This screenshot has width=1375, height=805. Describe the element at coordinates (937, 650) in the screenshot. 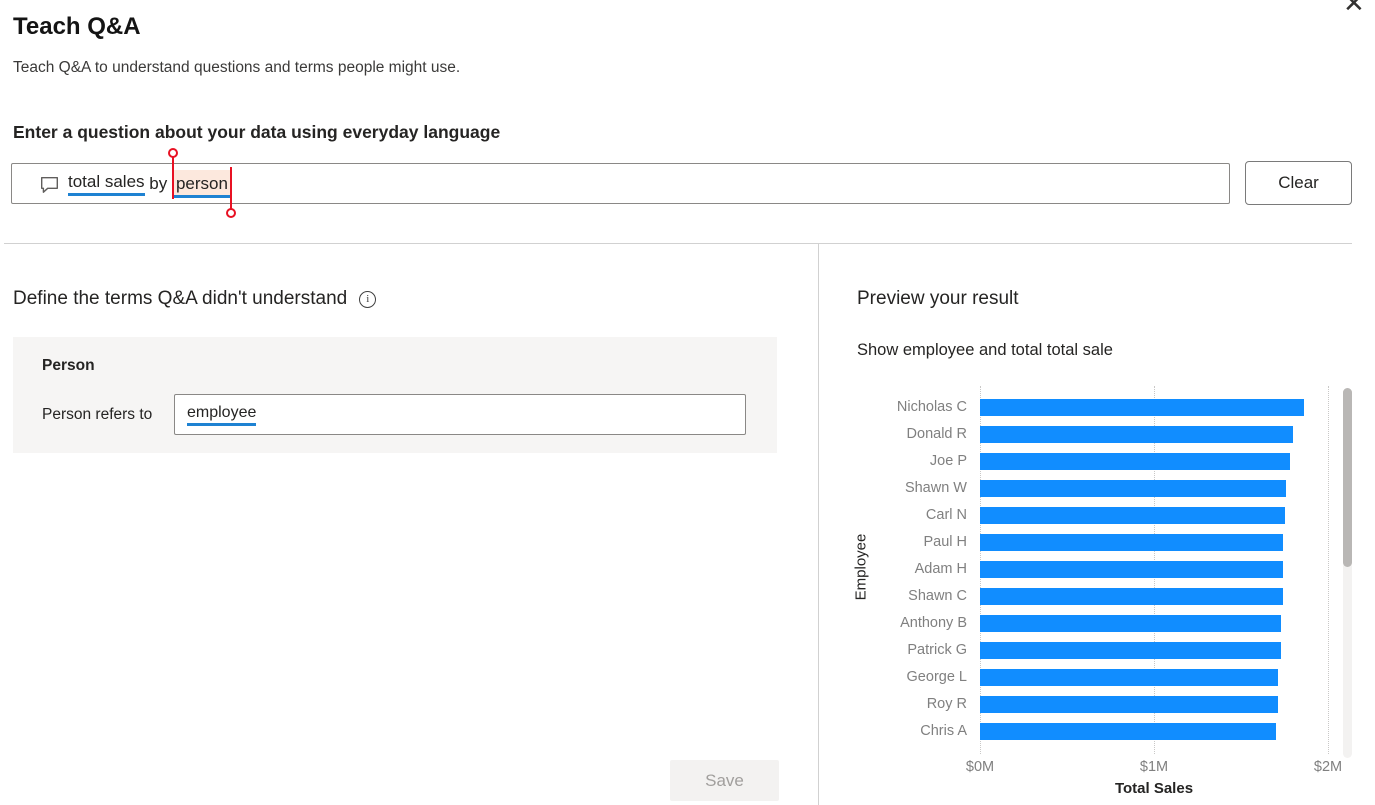

I see `category-label: Patrick G` at that location.